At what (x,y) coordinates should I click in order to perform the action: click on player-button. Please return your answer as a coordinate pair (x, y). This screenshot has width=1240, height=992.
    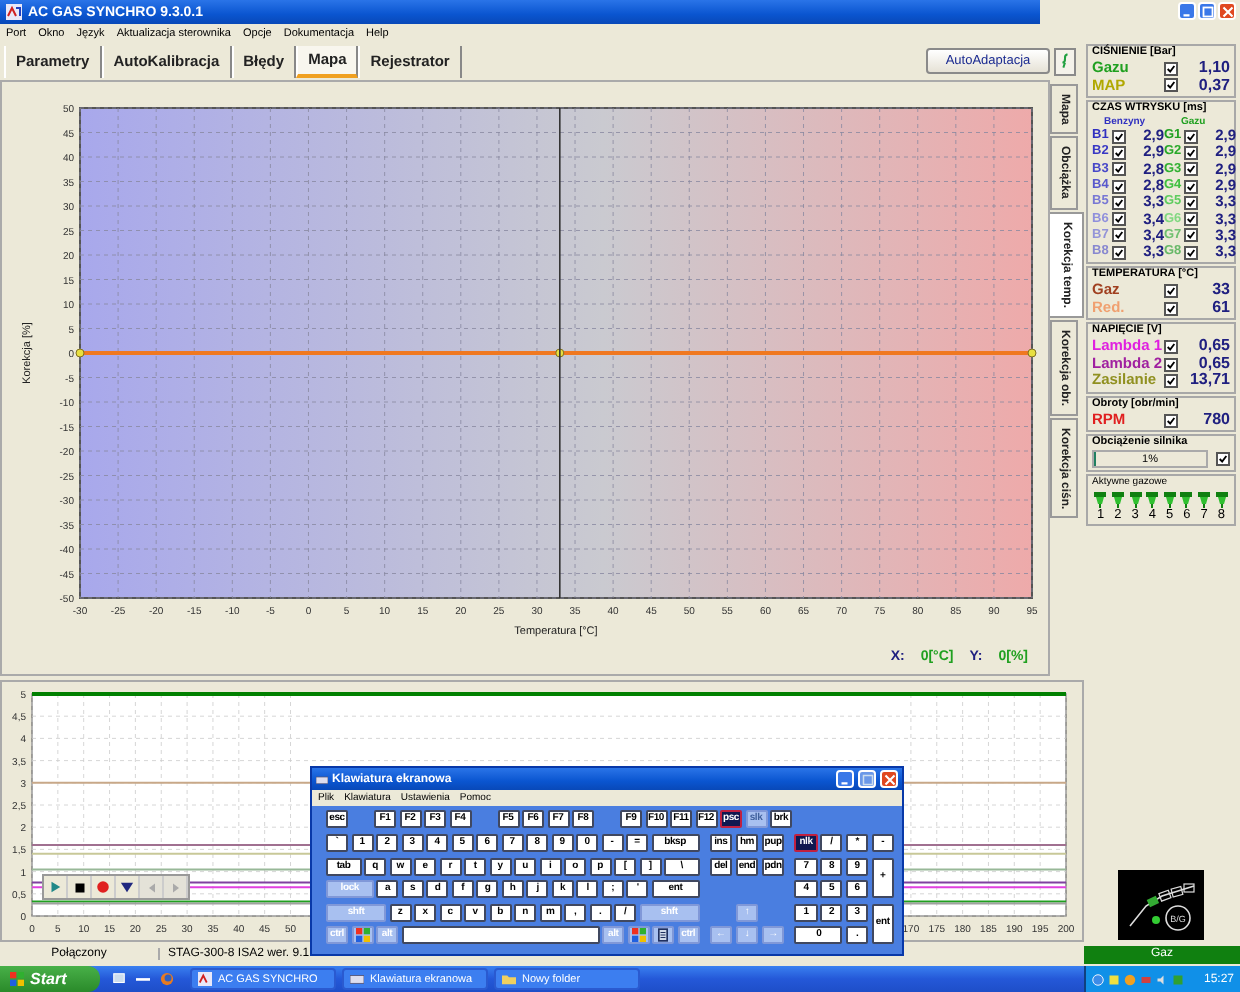
    Looking at the image, I should click on (128, 887).